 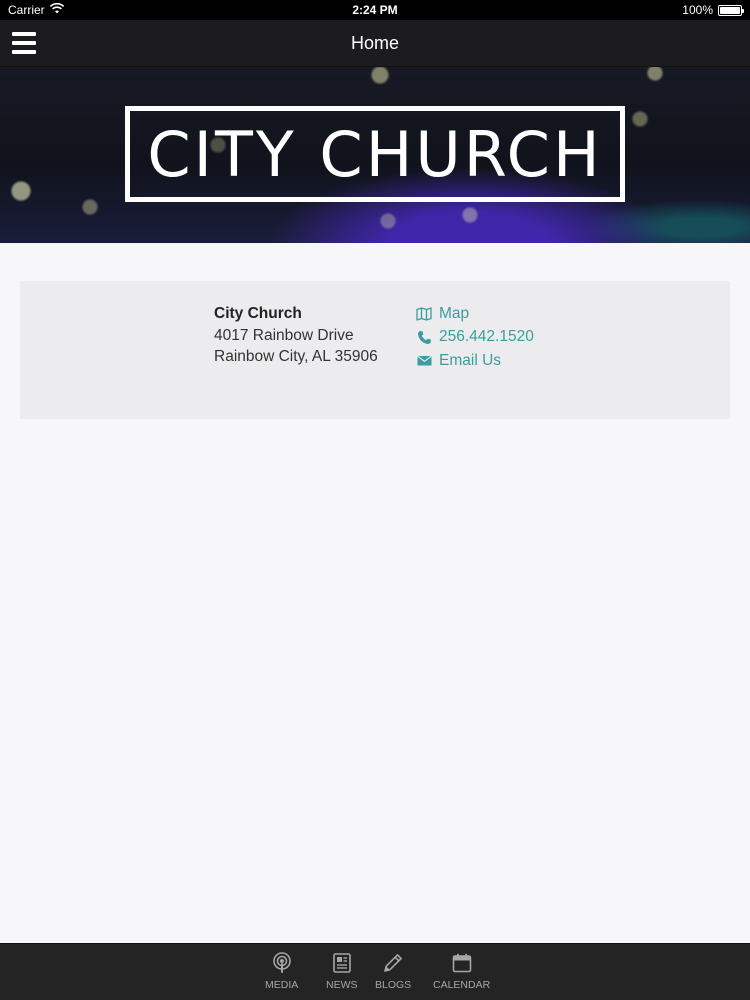 I want to click on tab-media: MEDIA, so click(x=281, y=971).